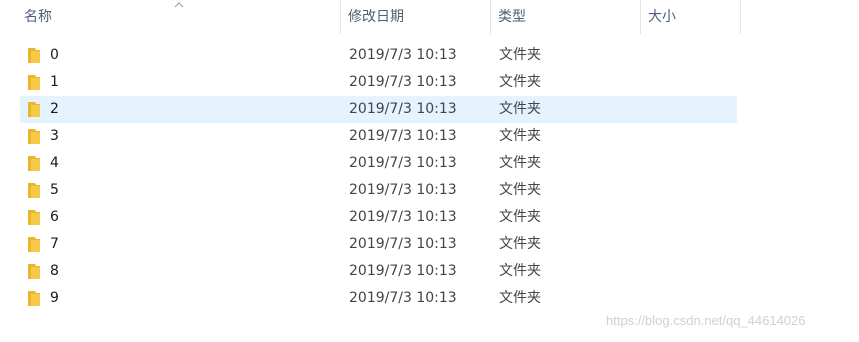 The height and width of the screenshot is (342, 859). I want to click on file-row: 1 2019/7/3 10:13 文件夹, so click(378, 82).